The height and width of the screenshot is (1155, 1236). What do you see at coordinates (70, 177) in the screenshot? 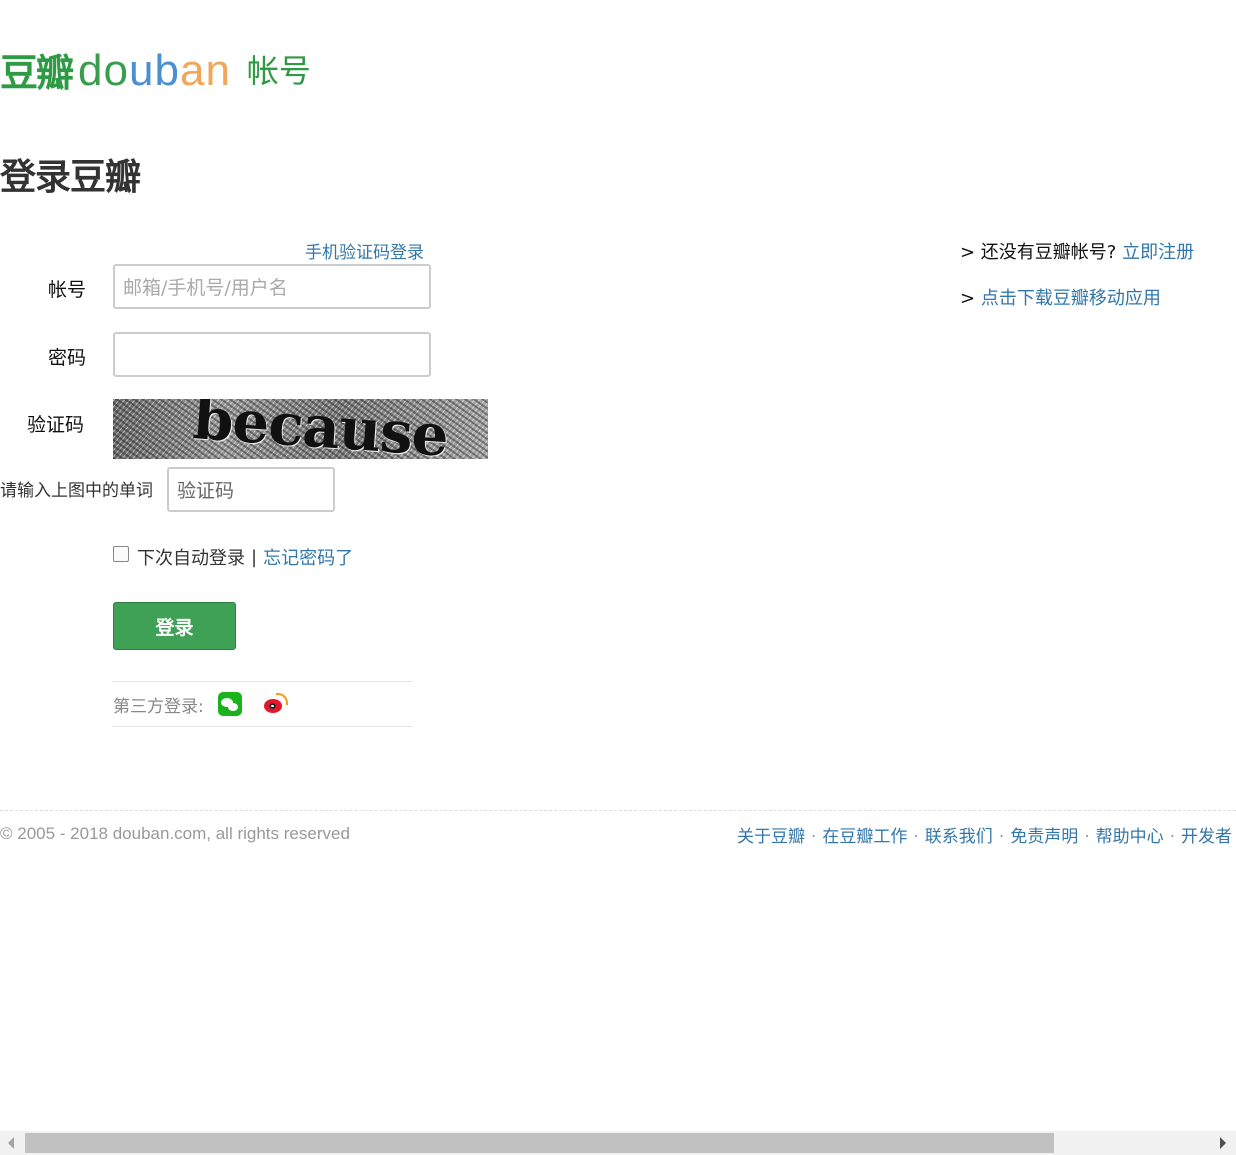
I see `page-title: 登录豆瓣` at bounding box center [70, 177].